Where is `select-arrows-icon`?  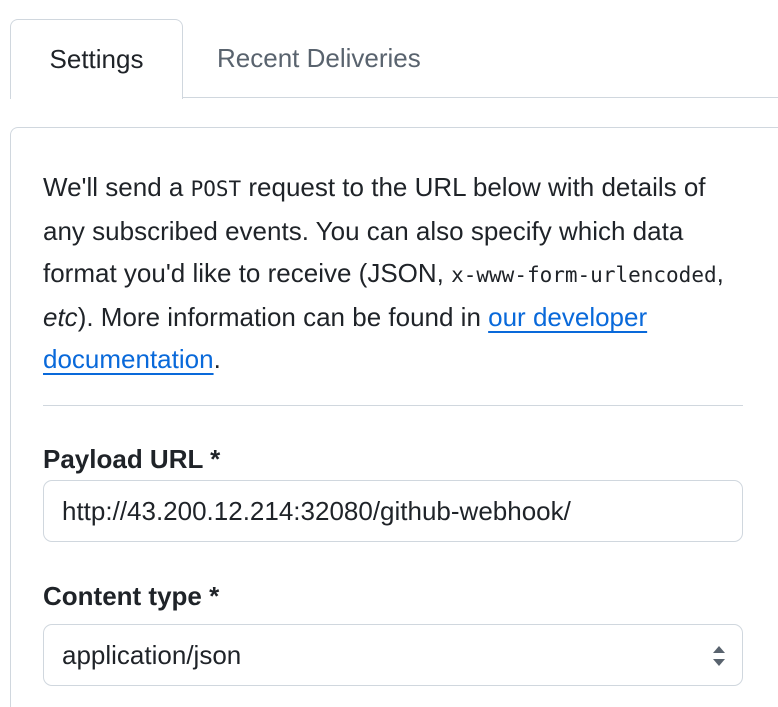
select-arrows-icon is located at coordinates (719, 656).